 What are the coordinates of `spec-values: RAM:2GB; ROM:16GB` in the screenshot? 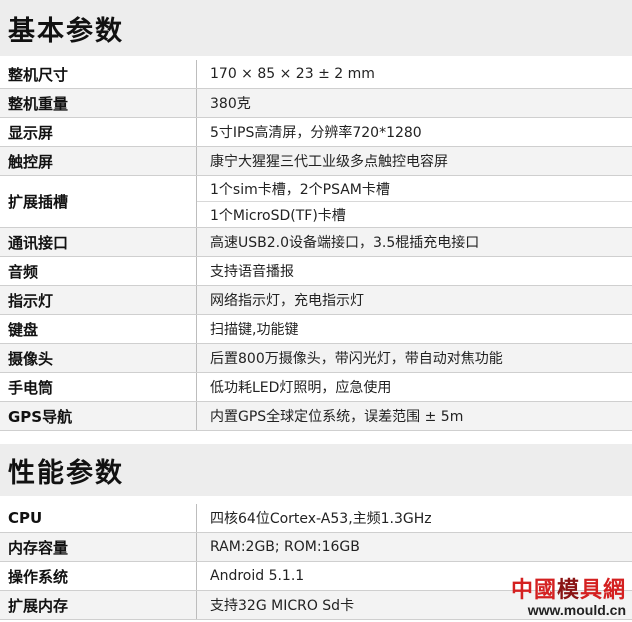 It's located at (414, 547).